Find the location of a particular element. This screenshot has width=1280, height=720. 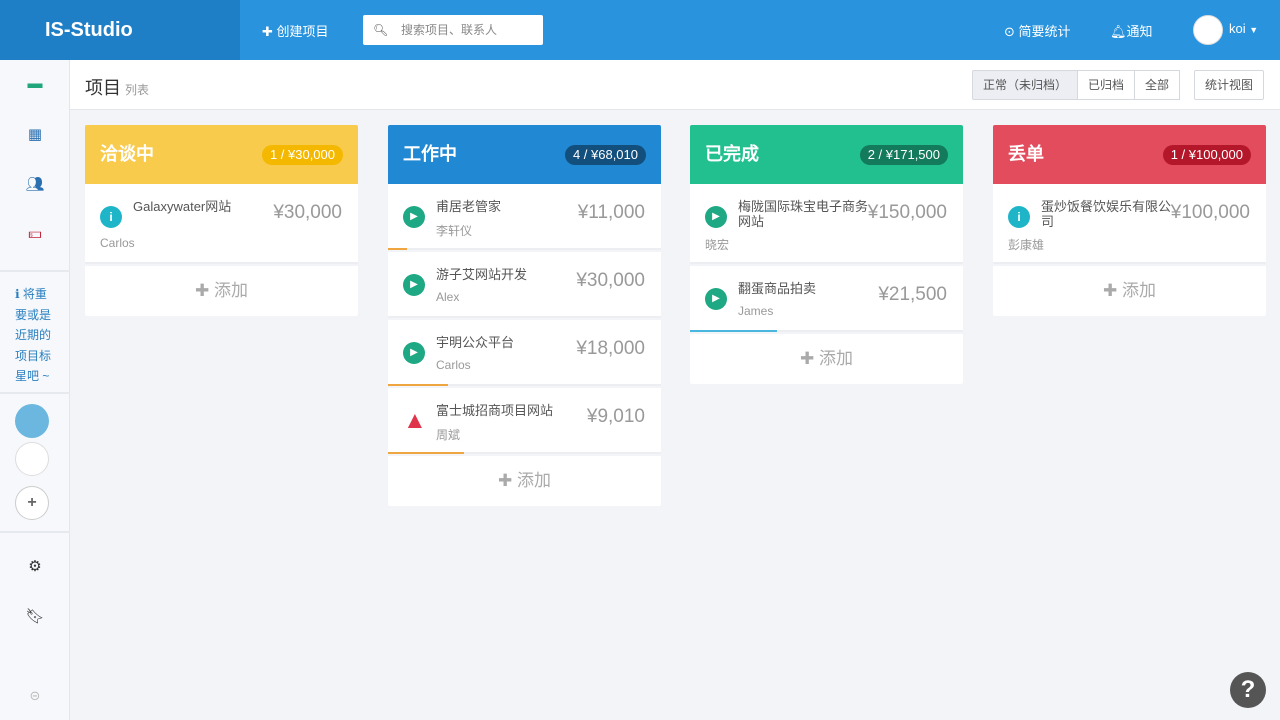

bell-icon: 🔔︎ is located at coordinates (1118, 31).